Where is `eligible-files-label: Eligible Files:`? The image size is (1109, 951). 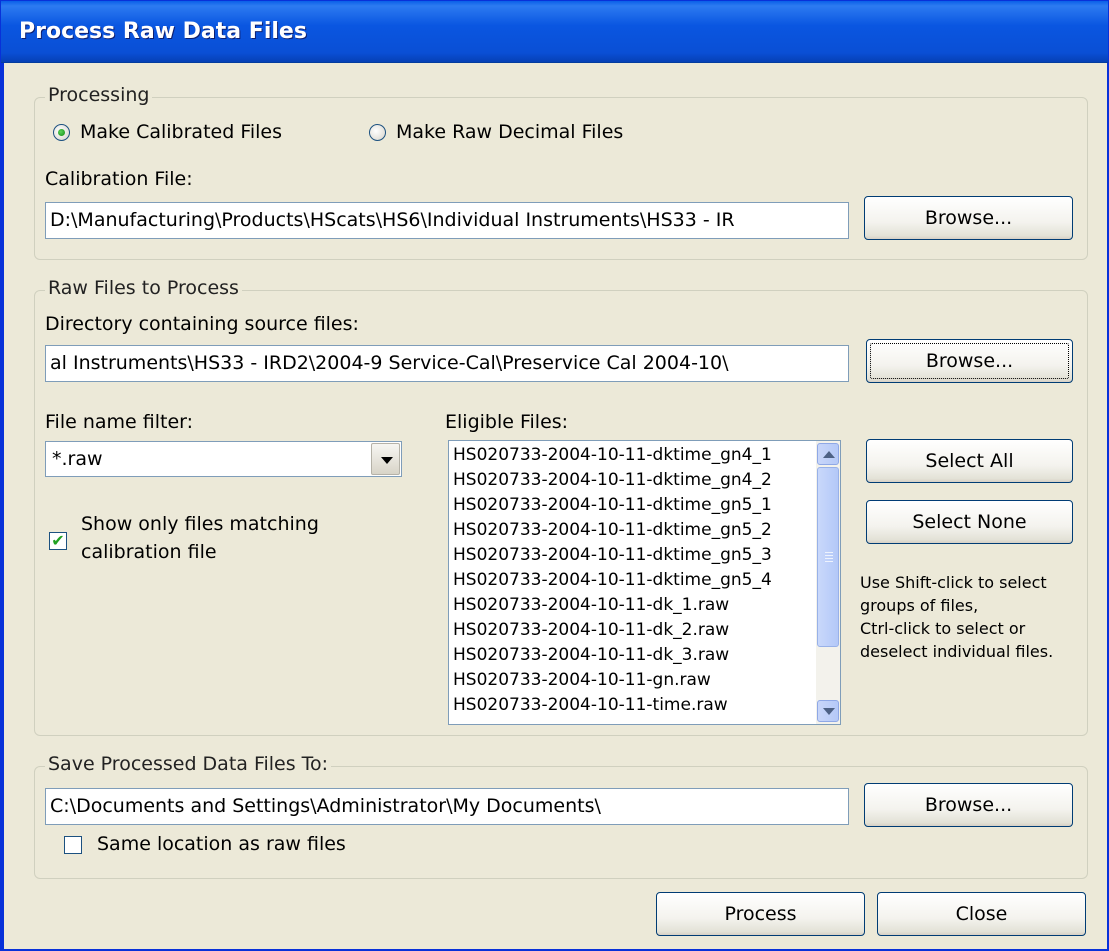
eligible-files-label: Eligible Files: is located at coordinates (507, 422).